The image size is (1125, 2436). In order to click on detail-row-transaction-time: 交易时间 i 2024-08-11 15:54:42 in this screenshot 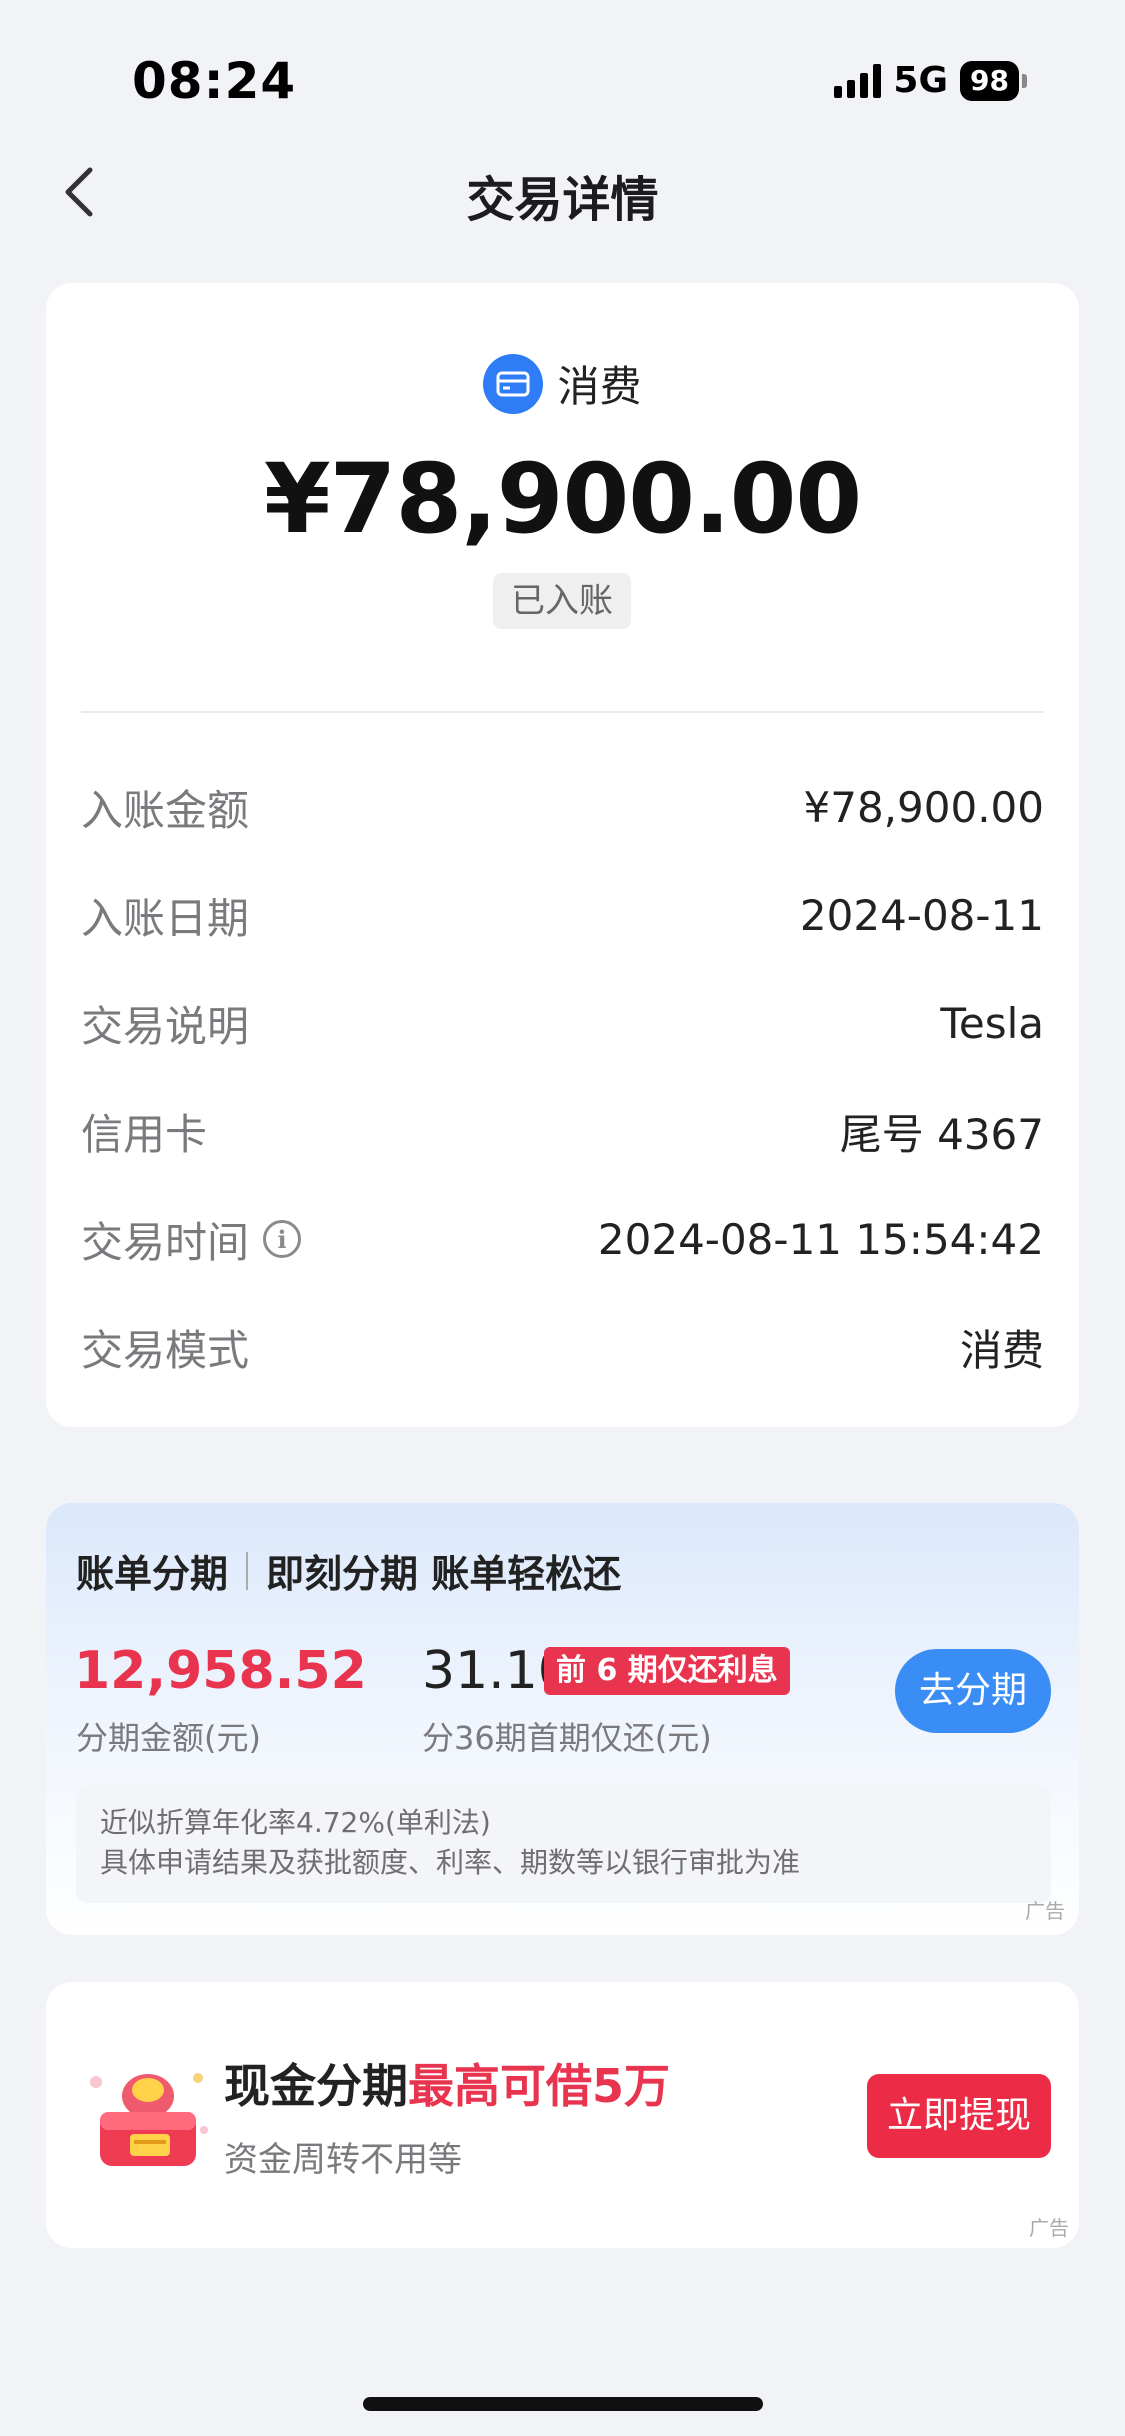, I will do `click(562, 1239)`.